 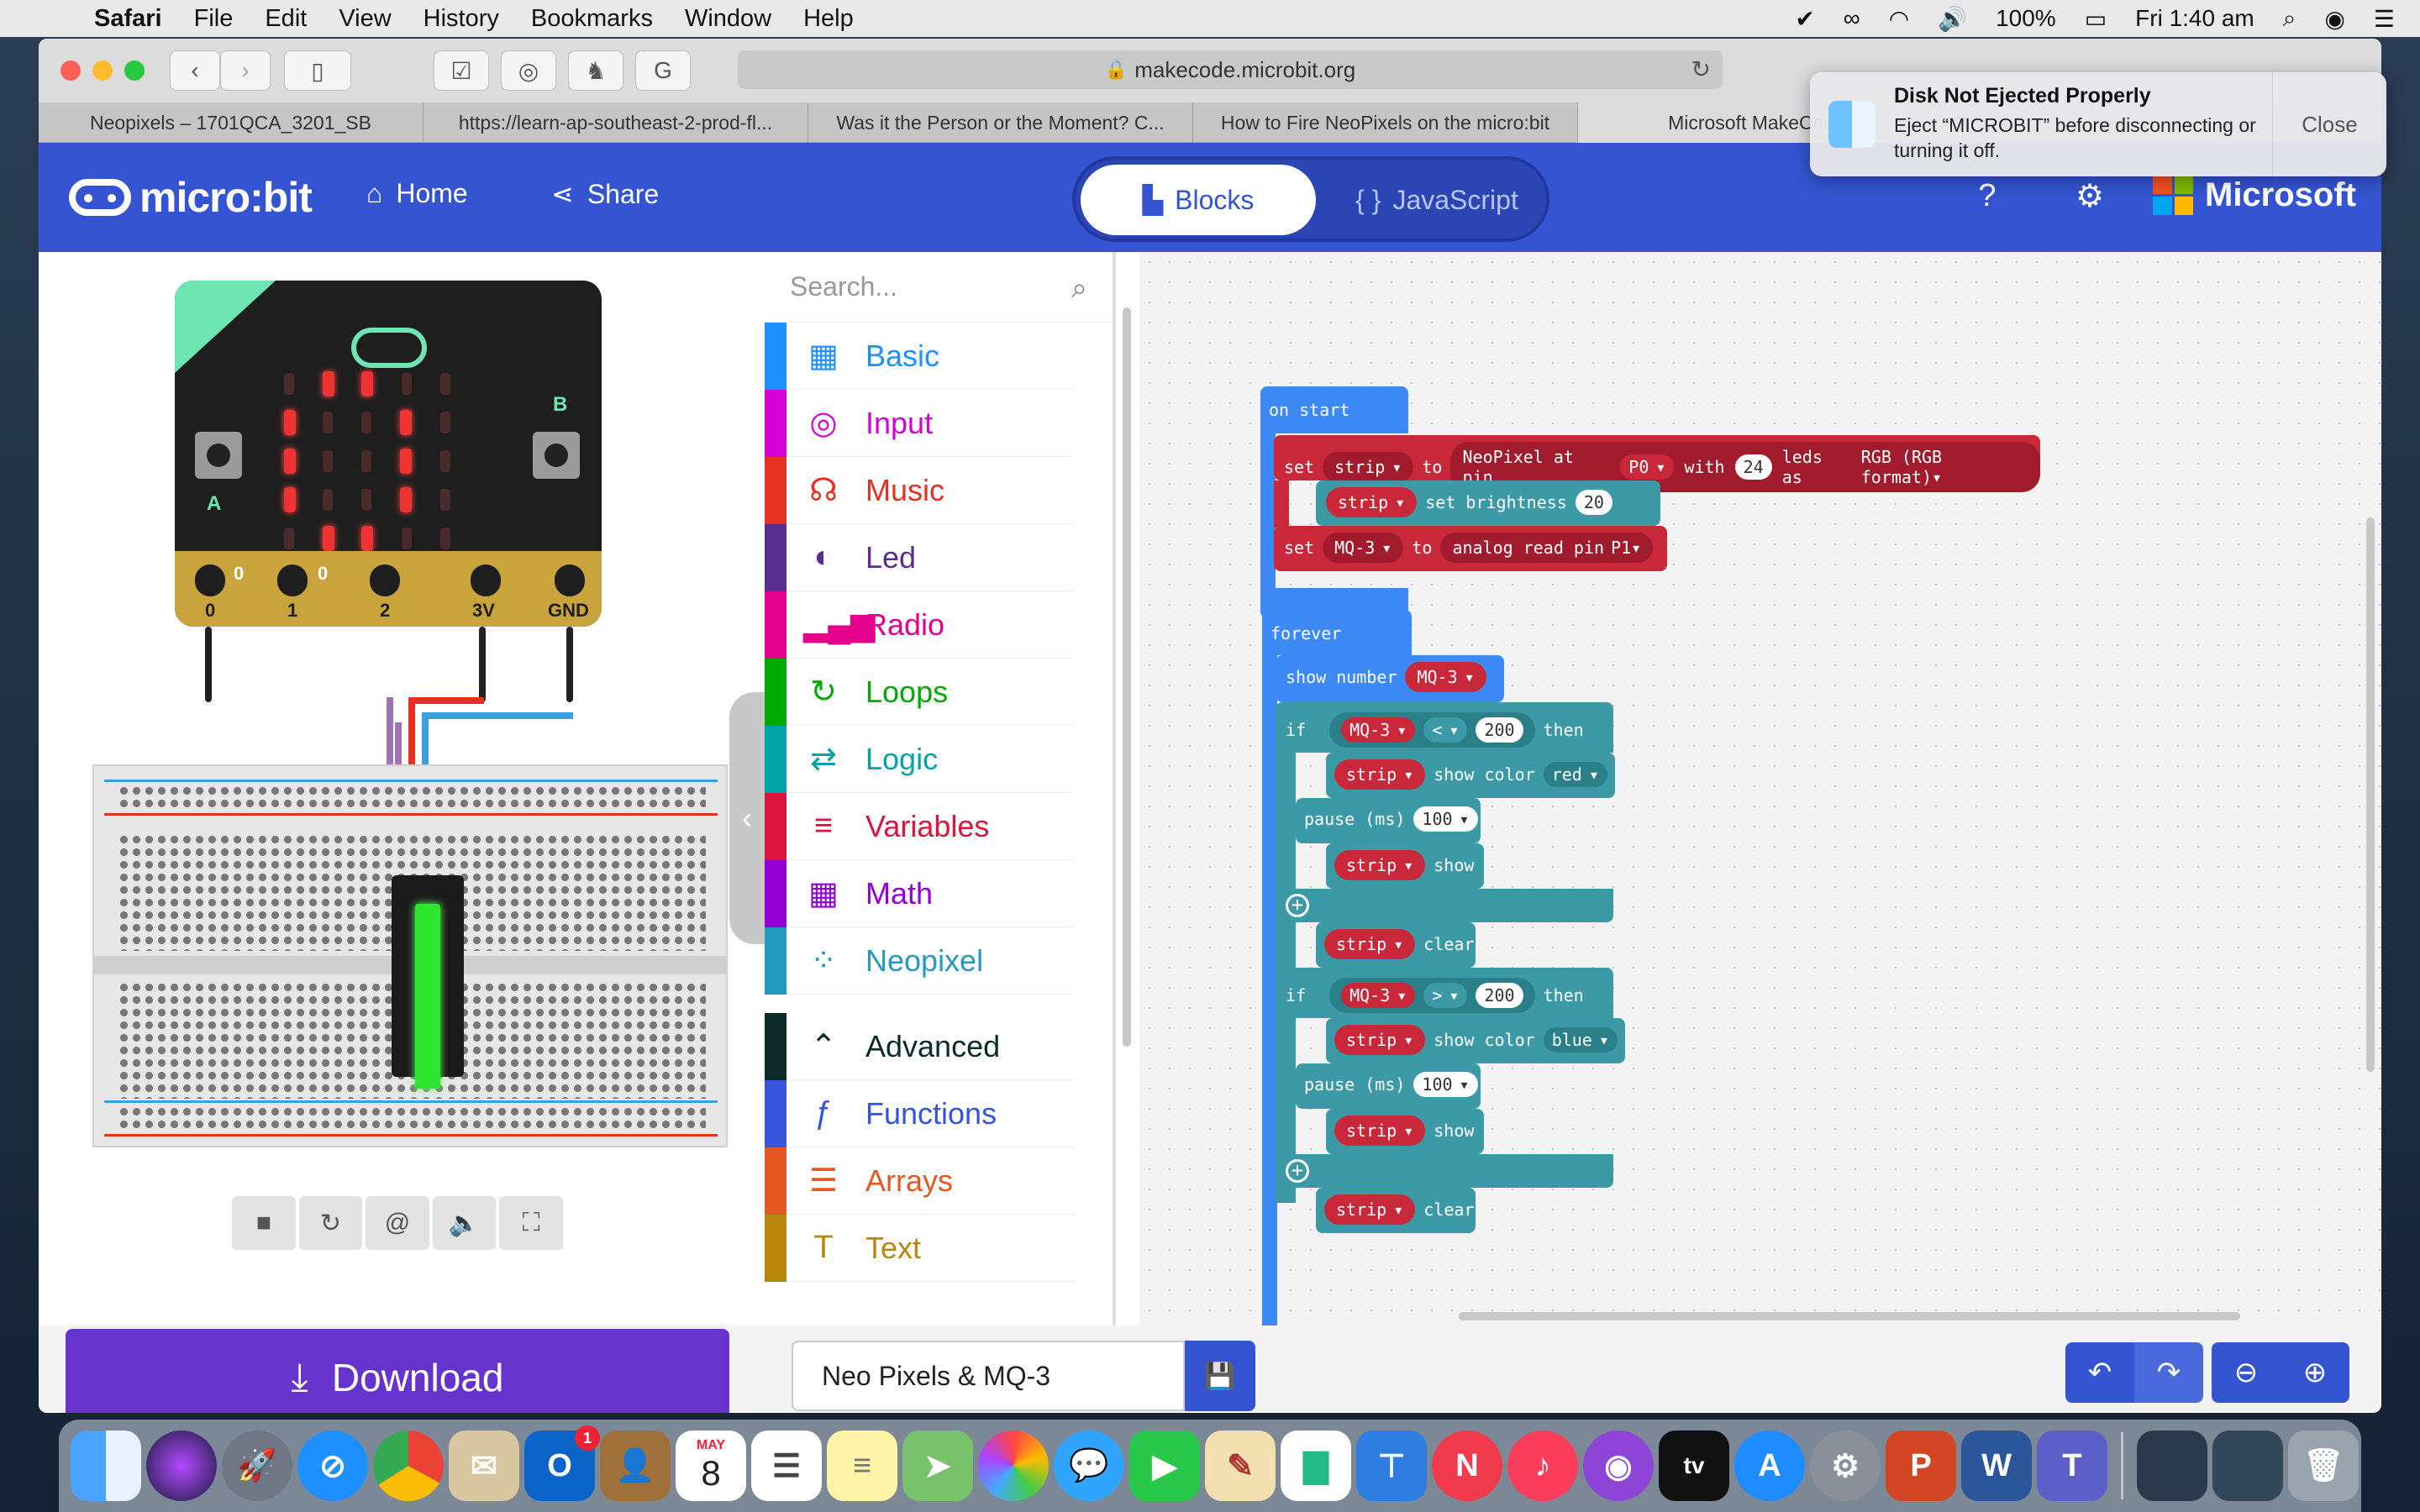 What do you see at coordinates (556, 455) in the screenshot?
I see `button-b` at bounding box center [556, 455].